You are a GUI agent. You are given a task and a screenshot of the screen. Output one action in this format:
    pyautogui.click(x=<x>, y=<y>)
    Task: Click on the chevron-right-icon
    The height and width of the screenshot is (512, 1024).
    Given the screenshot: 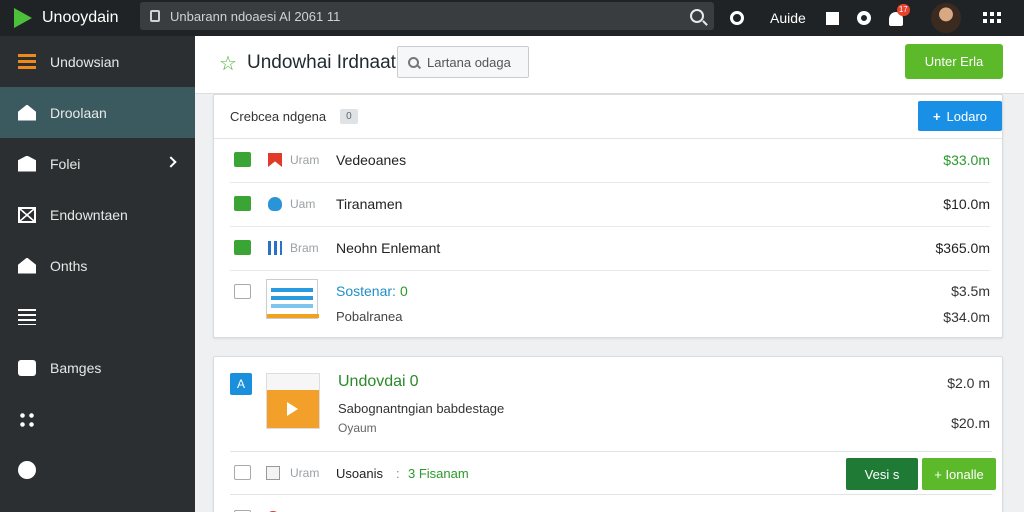 What is the action you would take?
    pyautogui.click(x=171, y=162)
    